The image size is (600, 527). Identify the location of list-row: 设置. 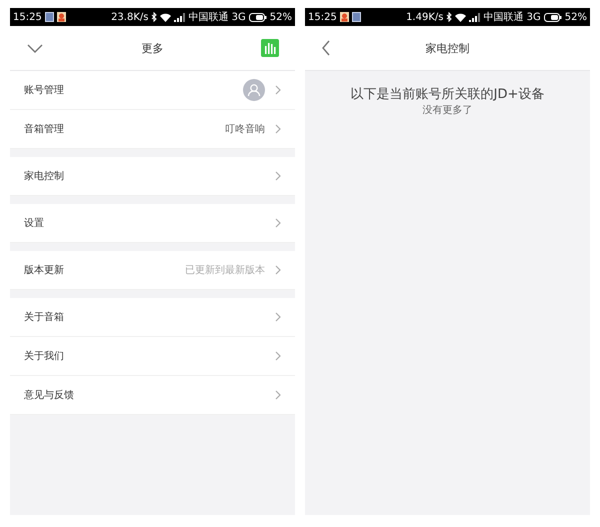
(152, 223).